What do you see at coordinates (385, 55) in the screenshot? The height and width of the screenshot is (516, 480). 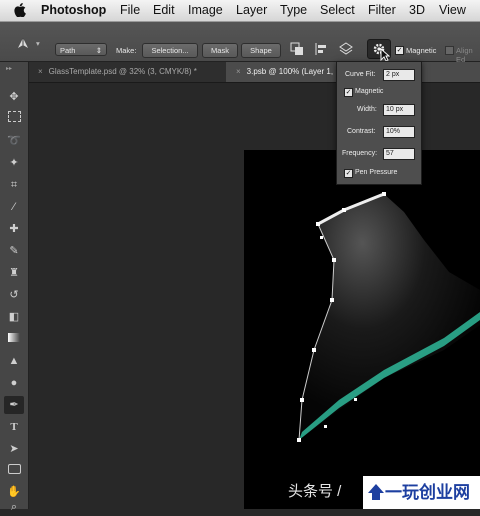 I see `mouse-cursor-icon` at bounding box center [385, 55].